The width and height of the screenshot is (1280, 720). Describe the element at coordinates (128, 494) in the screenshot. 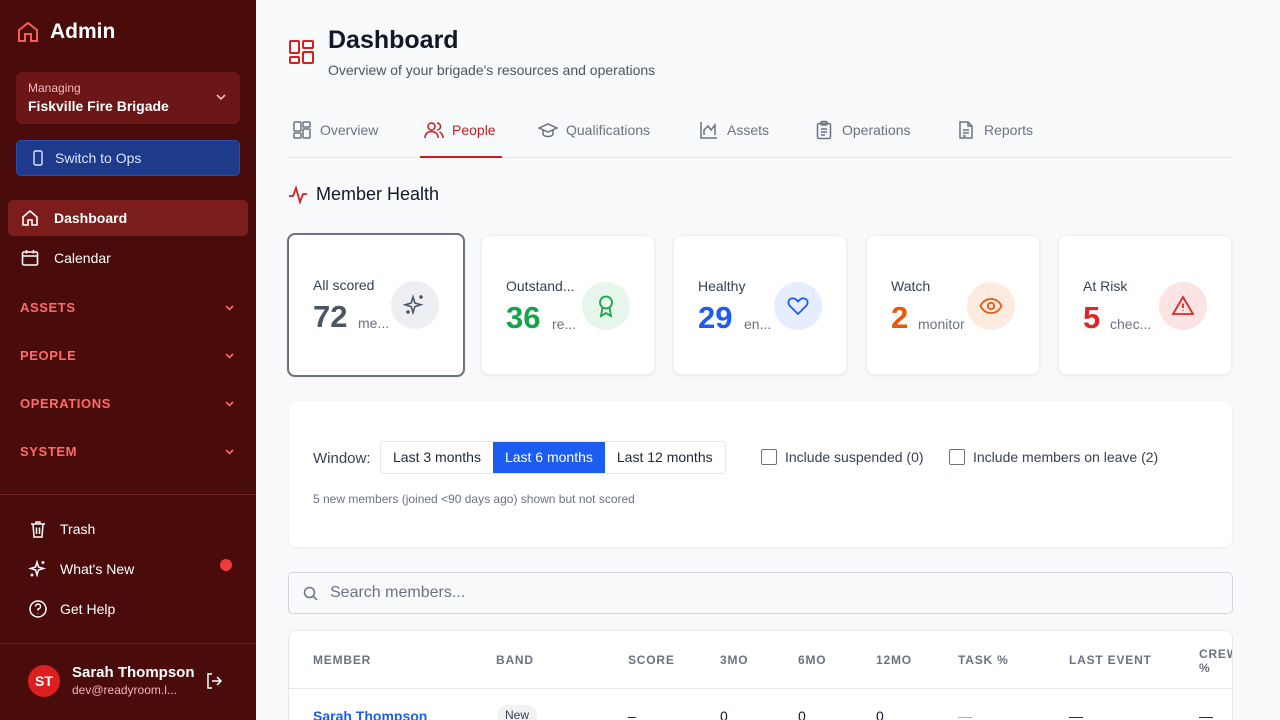

I see `sidebar-divider` at that location.